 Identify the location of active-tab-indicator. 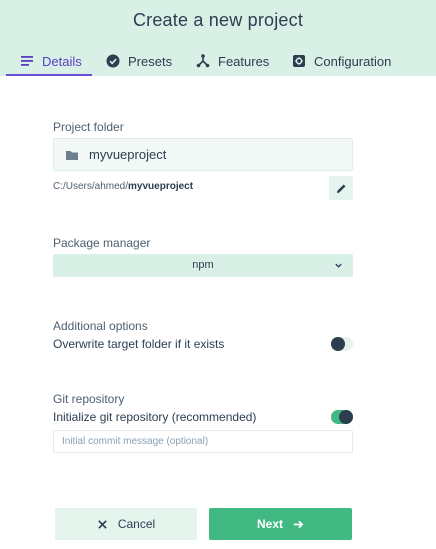
(49, 75).